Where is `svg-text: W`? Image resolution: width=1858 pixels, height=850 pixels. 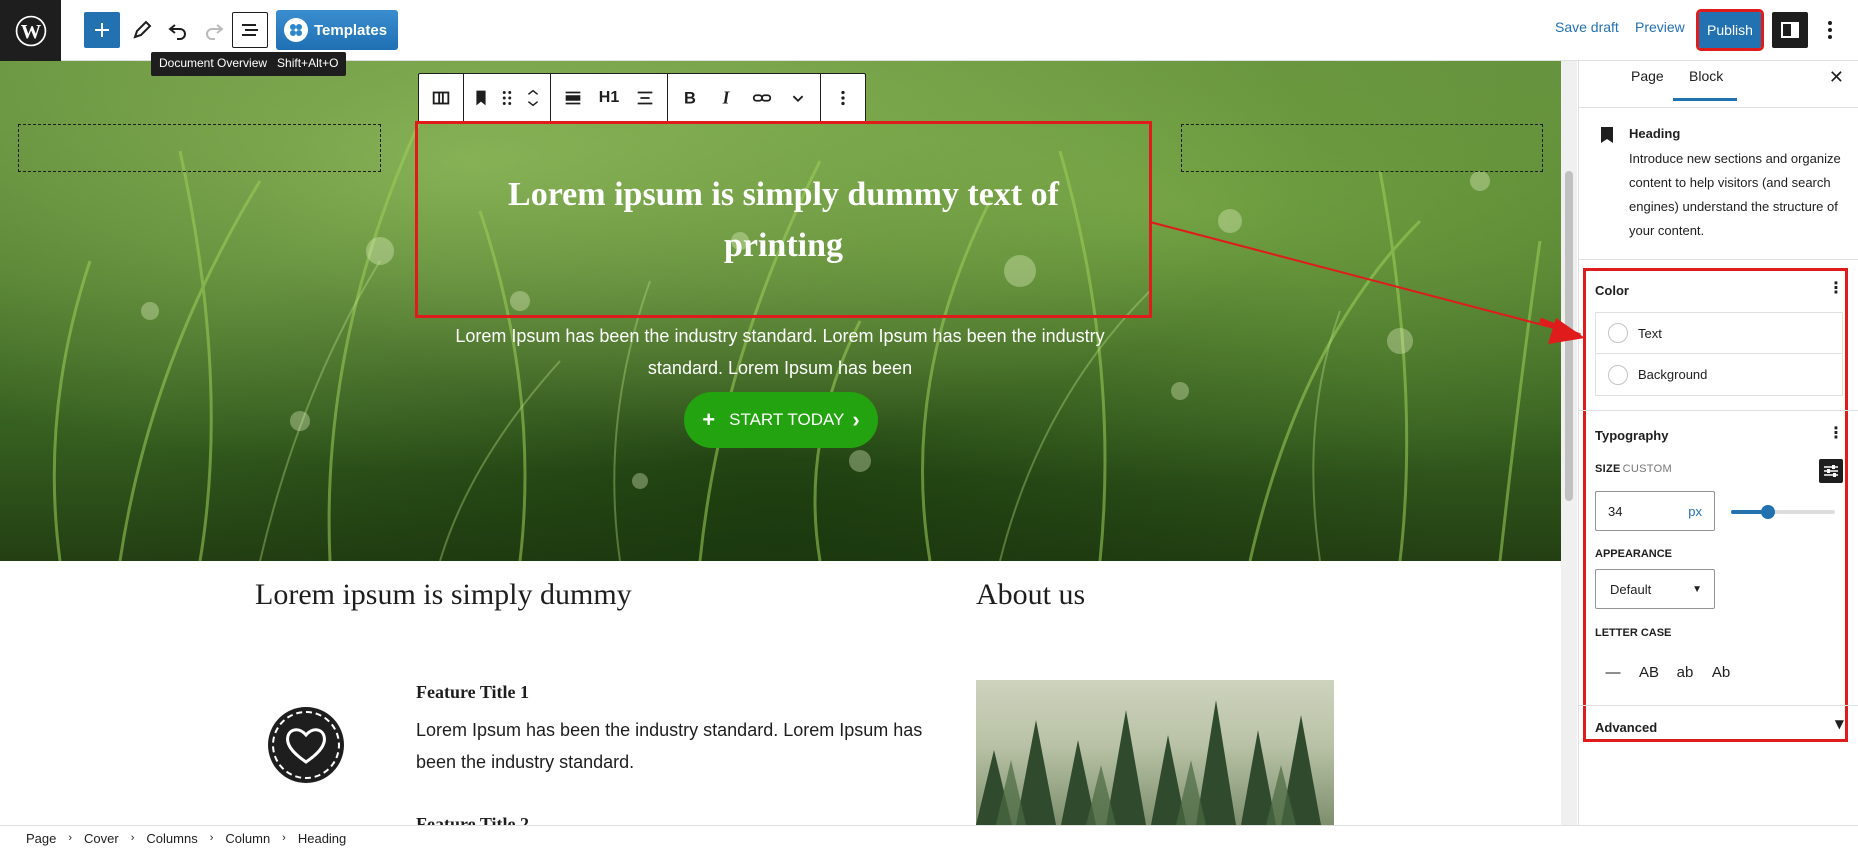 svg-text: W is located at coordinates (30, 31).